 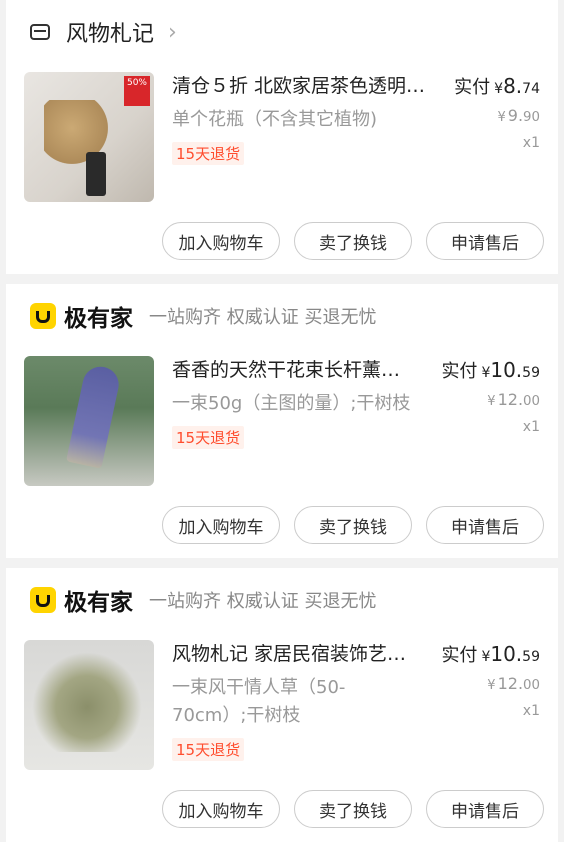 What do you see at coordinates (259, 701) in the screenshot?
I see `product-spec: 一束风干情人草（50-70cm）;干树枝` at bounding box center [259, 701].